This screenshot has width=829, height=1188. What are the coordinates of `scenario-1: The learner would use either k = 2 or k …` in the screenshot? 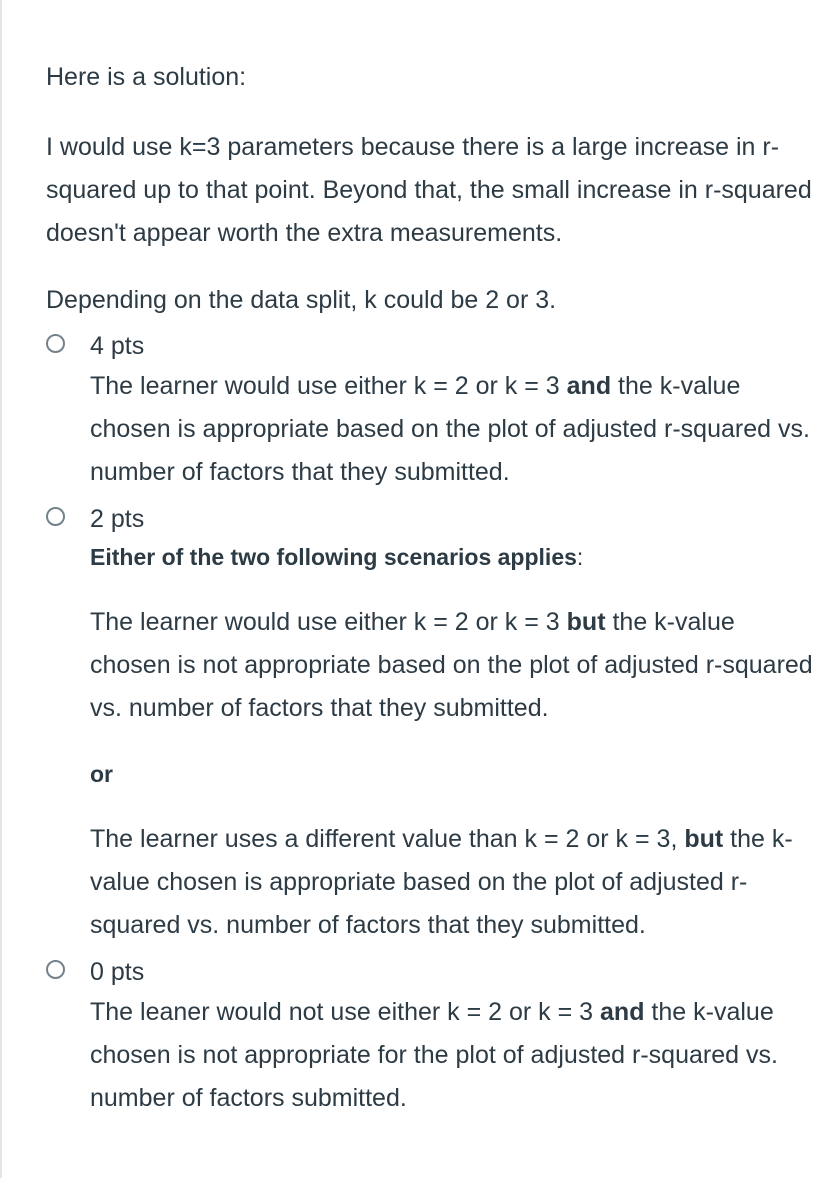 It's located at (451, 665).